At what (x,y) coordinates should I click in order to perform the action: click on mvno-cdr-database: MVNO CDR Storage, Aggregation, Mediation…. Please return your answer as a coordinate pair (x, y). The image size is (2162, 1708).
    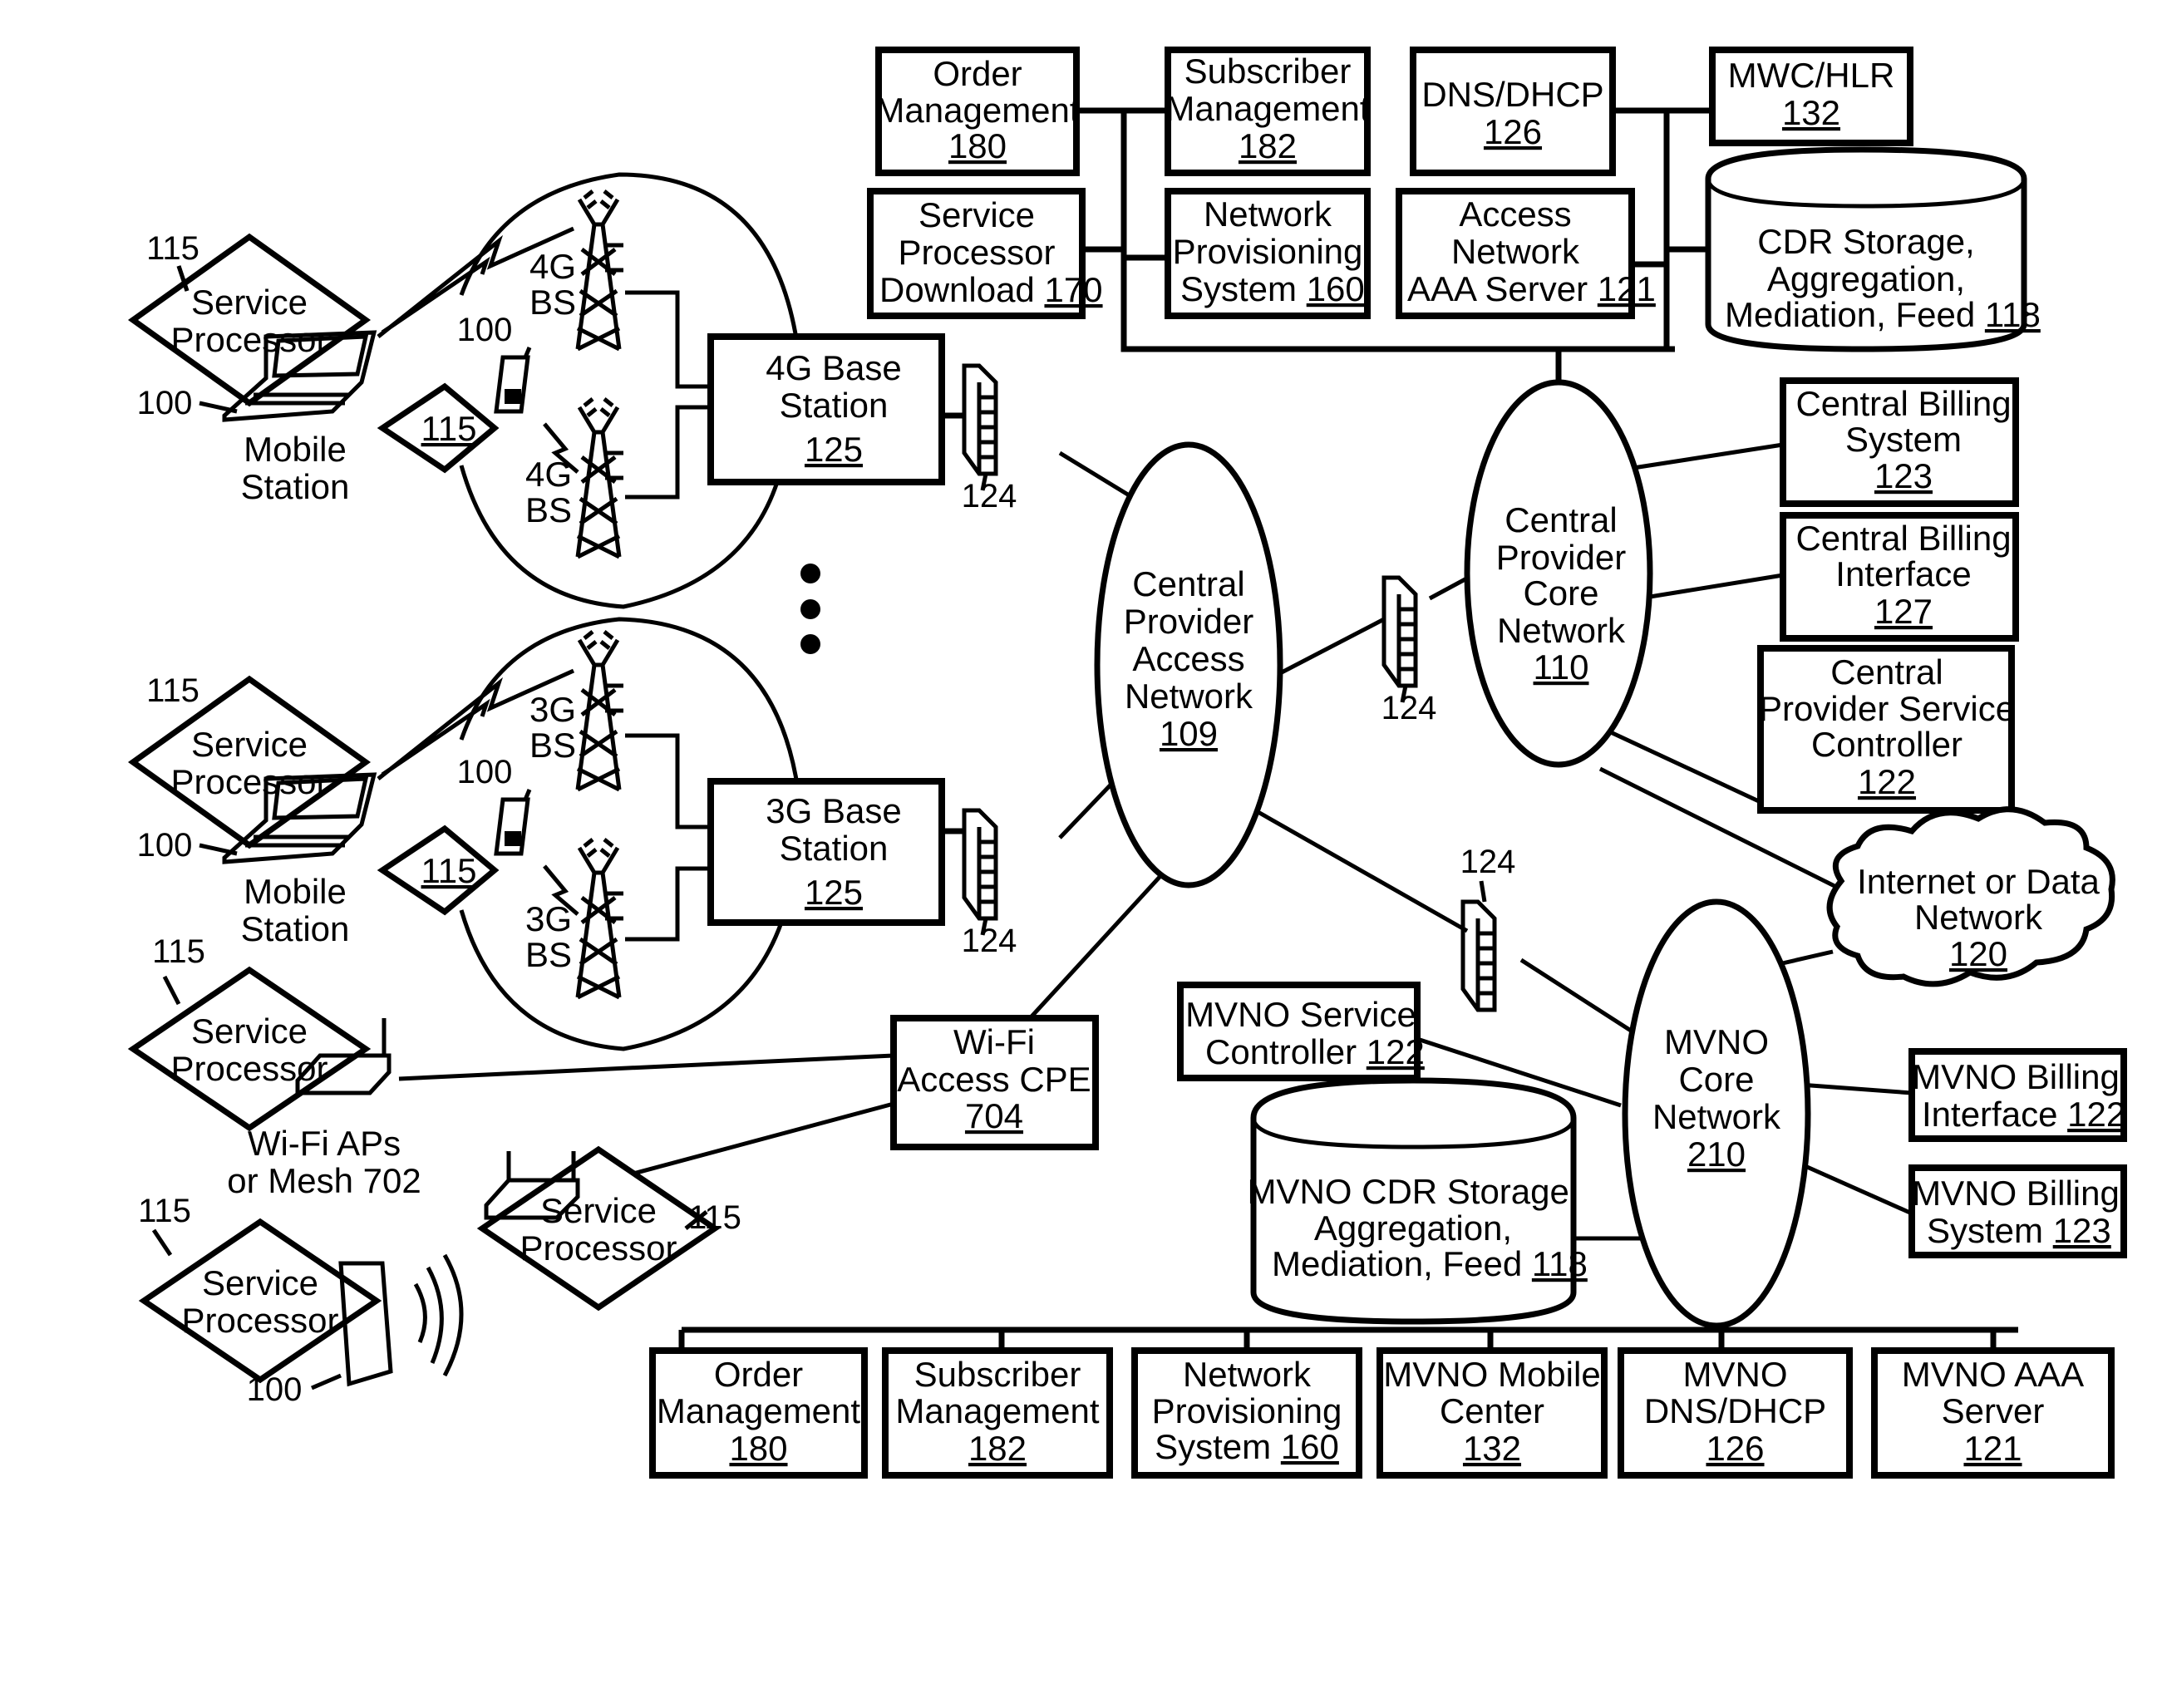
    Looking at the image, I should click on (1417, 1201).